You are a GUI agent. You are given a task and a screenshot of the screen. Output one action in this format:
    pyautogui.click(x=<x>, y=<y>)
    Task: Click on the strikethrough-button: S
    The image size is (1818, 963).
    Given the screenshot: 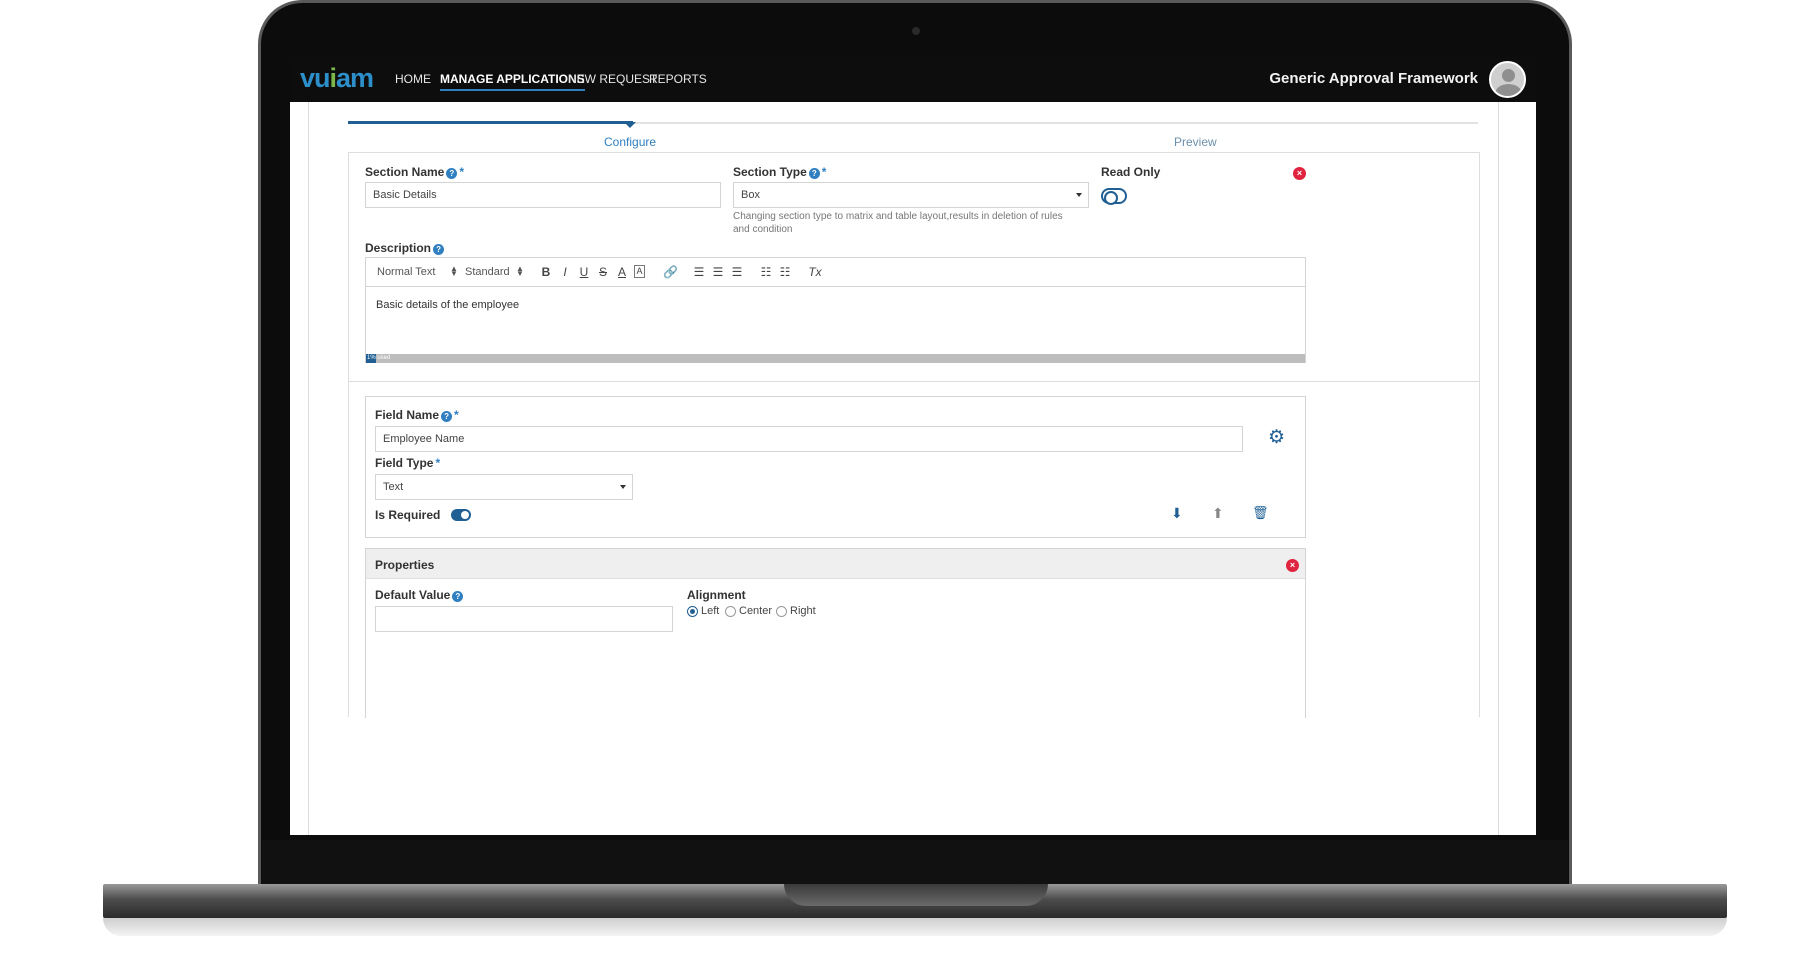 What is the action you would take?
    pyautogui.click(x=603, y=272)
    